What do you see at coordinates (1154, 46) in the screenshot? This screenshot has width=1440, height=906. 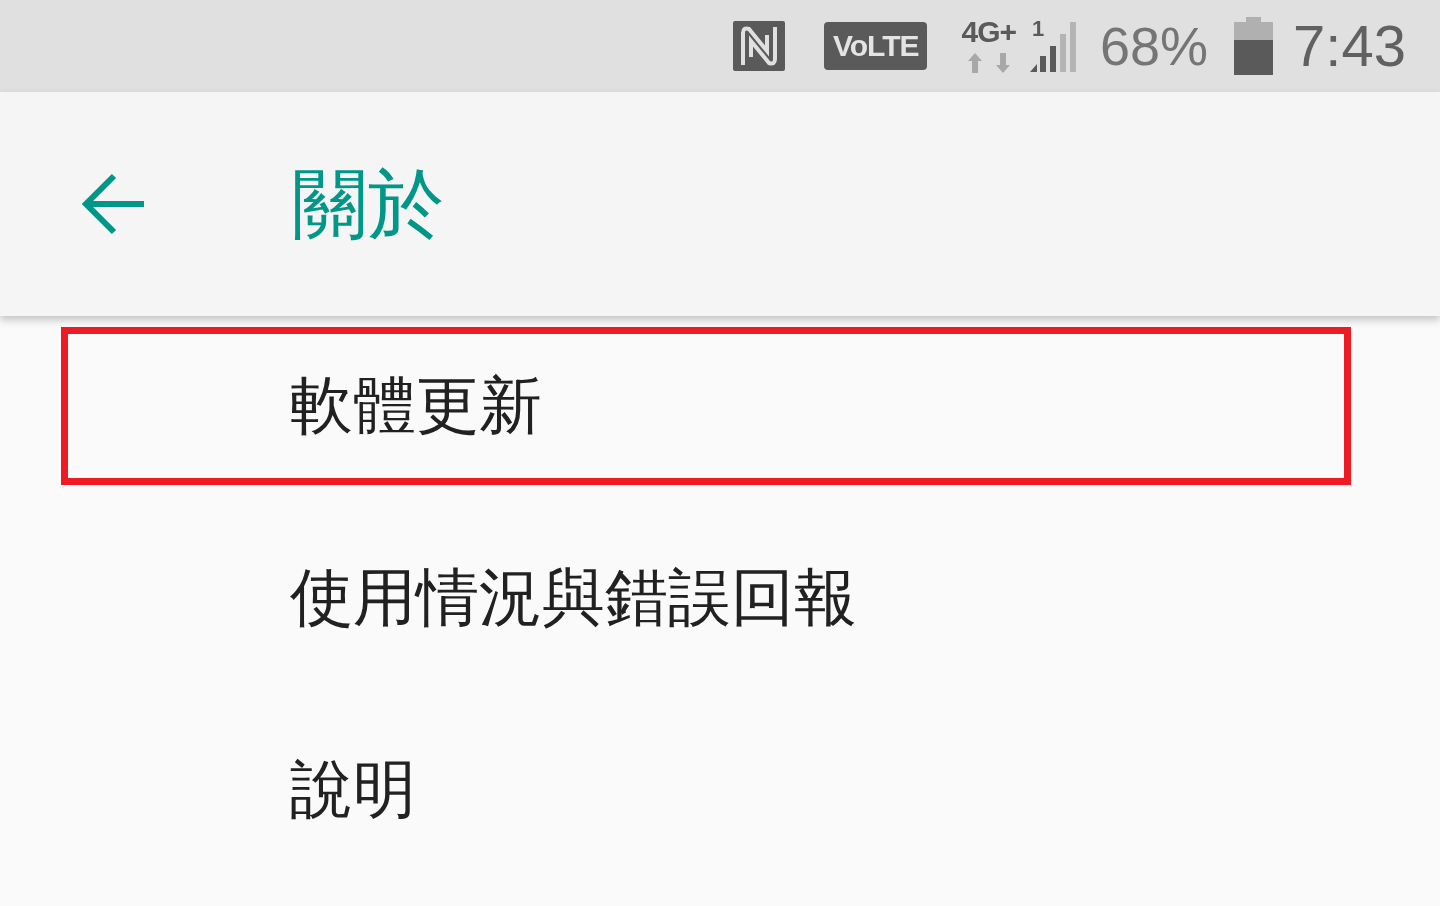 I see `battery-percent: 68%` at bounding box center [1154, 46].